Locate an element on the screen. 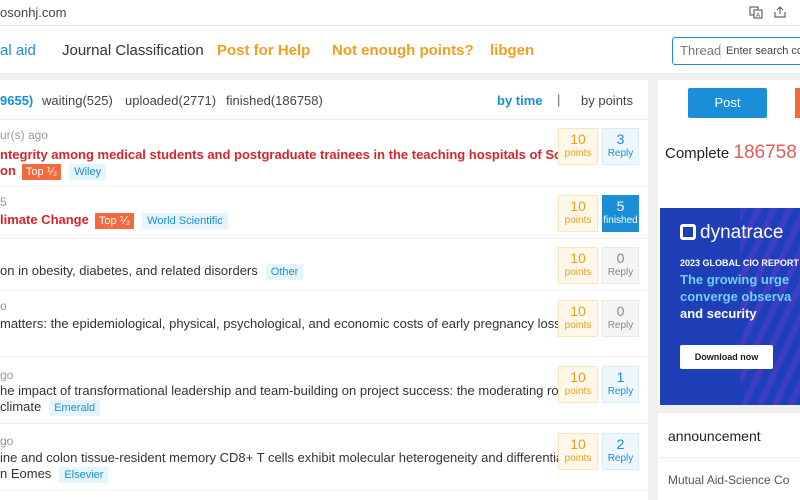 This screenshot has width=800, height=500. nav-item-post-for-help: Post for Help is located at coordinates (263, 50).